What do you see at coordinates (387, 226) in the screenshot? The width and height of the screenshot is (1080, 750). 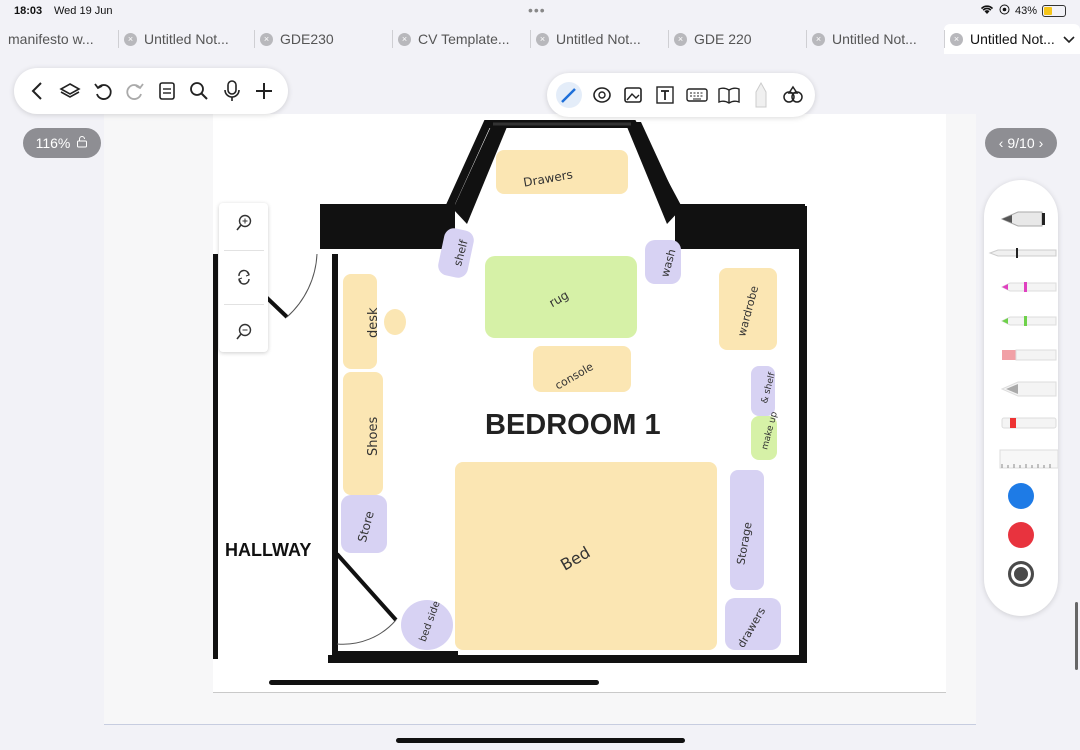 I see `wall-left-block` at bounding box center [387, 226].